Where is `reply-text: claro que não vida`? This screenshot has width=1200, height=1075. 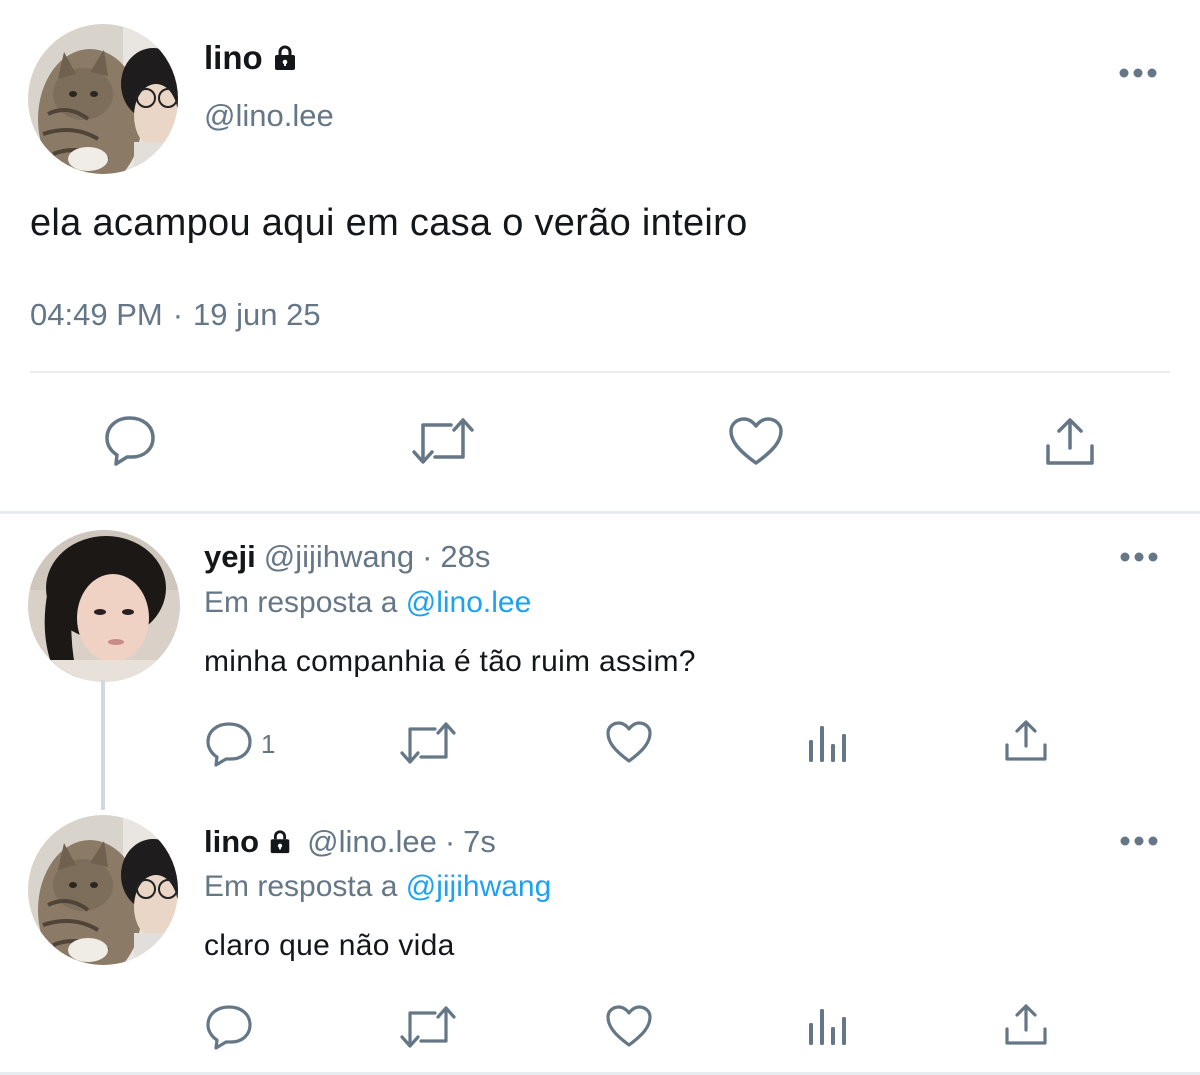
reply-text: claro que não vida is located at coordinates (329, 945).